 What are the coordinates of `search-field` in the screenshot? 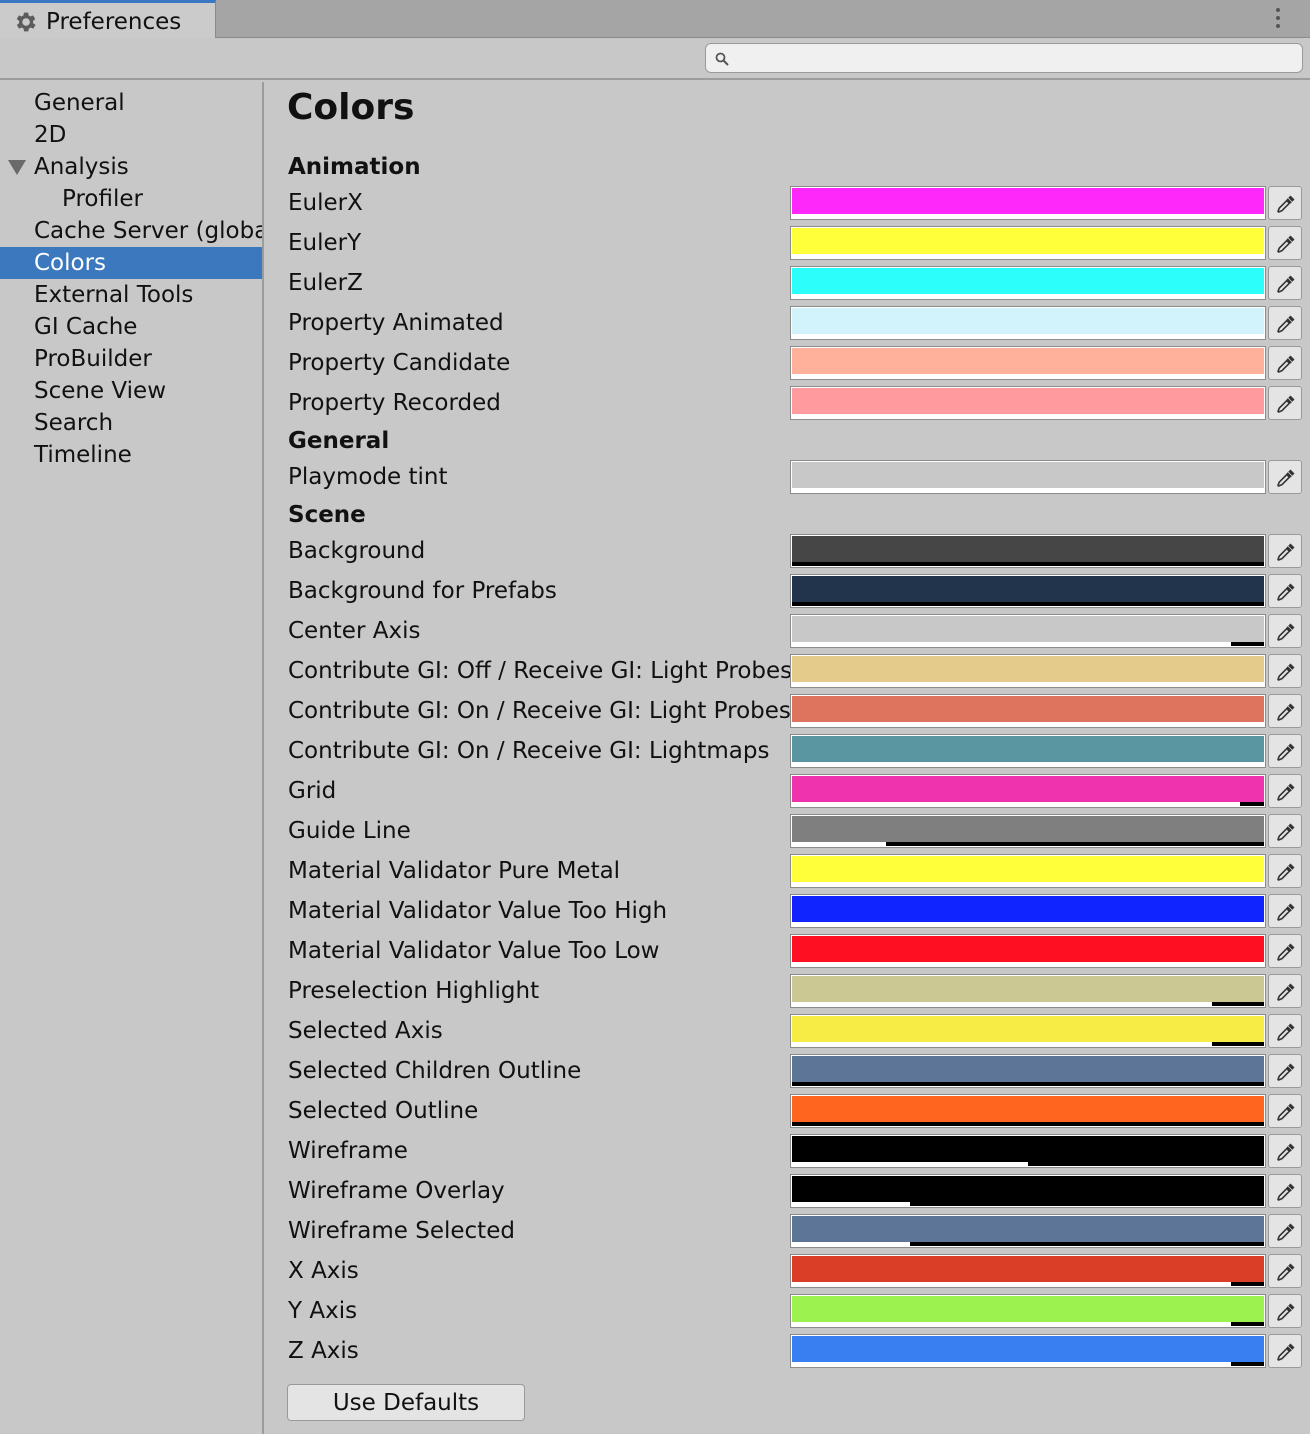 It's located at (1004, 58).